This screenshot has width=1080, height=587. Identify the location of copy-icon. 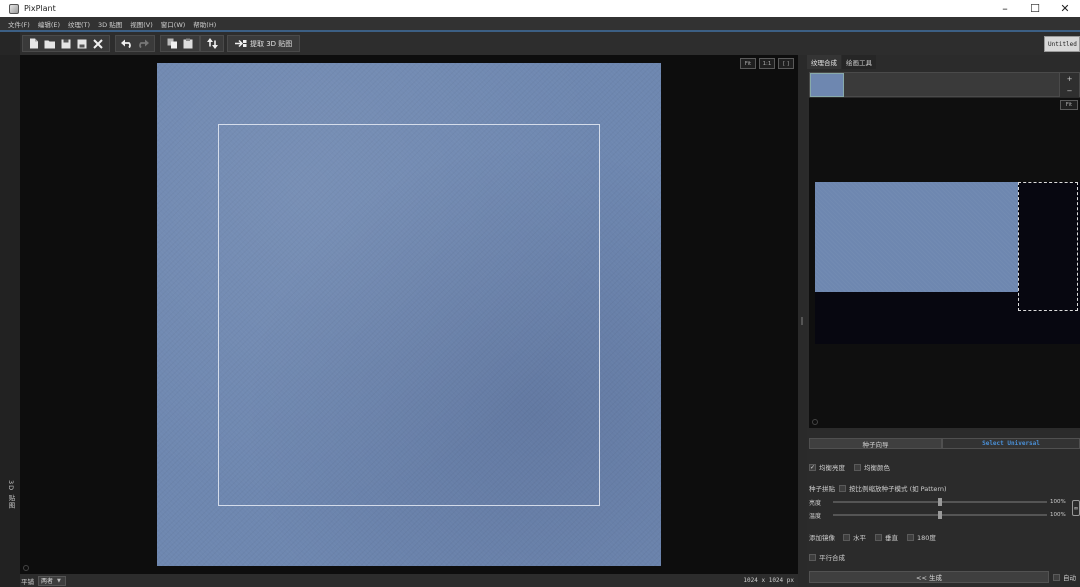
(172, 43).